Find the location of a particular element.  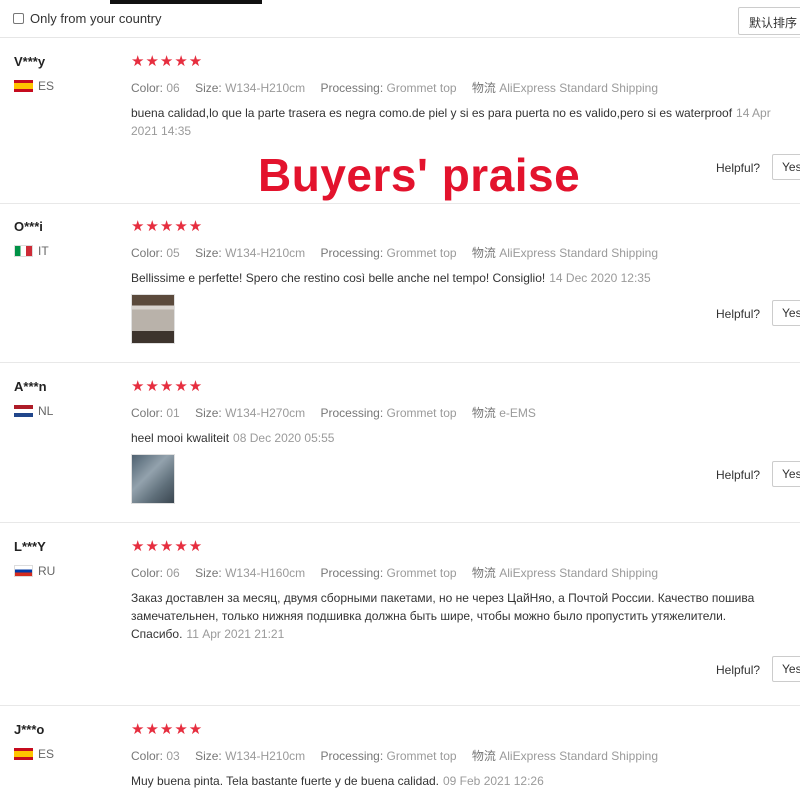

size-value: W134-H270cm is located at coordinates (265, 413).